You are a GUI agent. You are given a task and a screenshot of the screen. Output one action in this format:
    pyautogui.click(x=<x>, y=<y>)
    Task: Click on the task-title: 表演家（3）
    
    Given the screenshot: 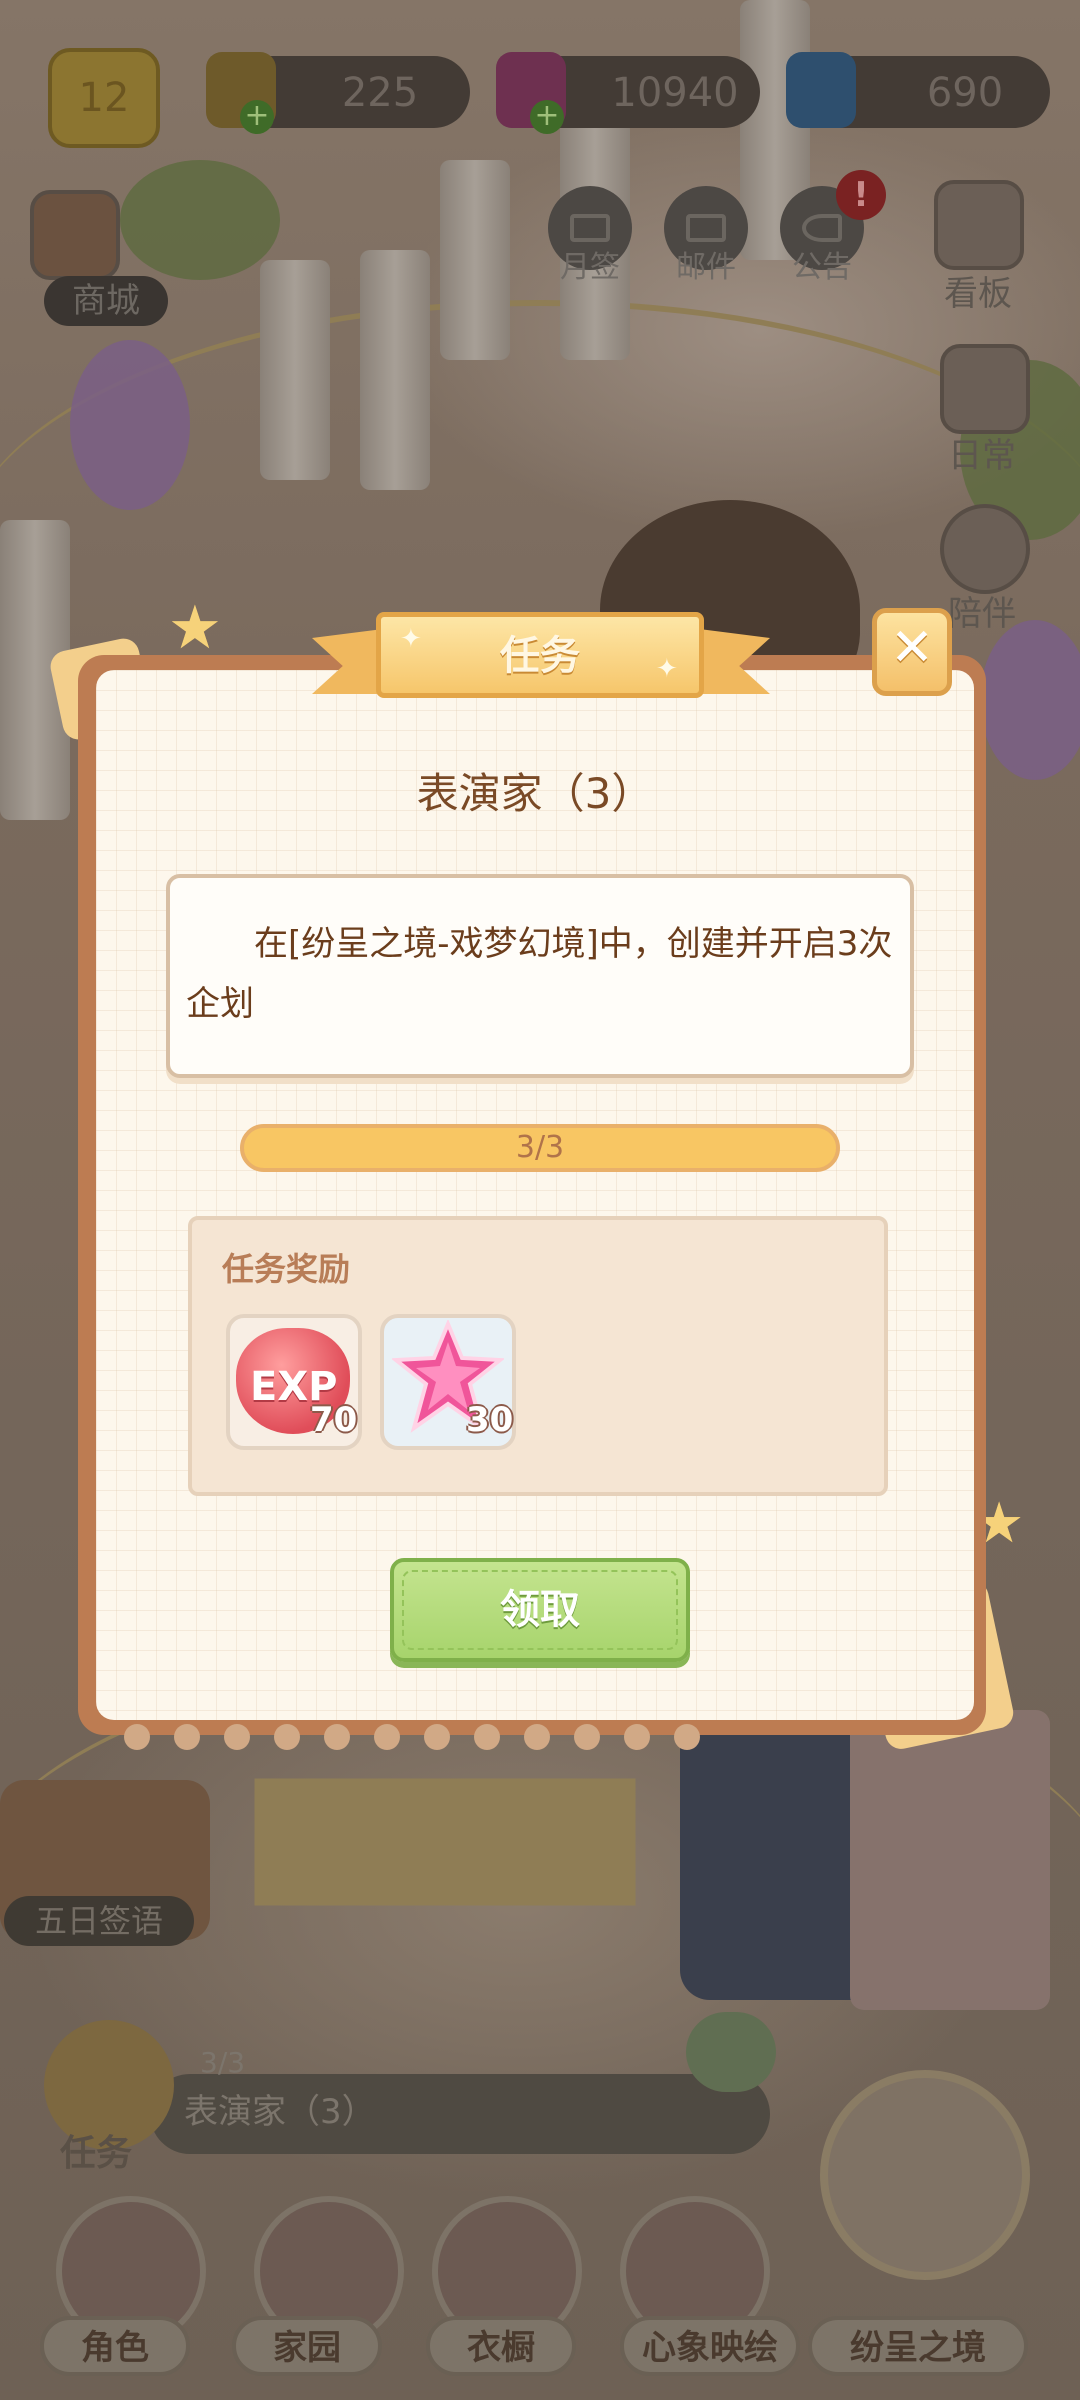 What is the action you would take?
    pyautogui.click(x=535, y=793)
    